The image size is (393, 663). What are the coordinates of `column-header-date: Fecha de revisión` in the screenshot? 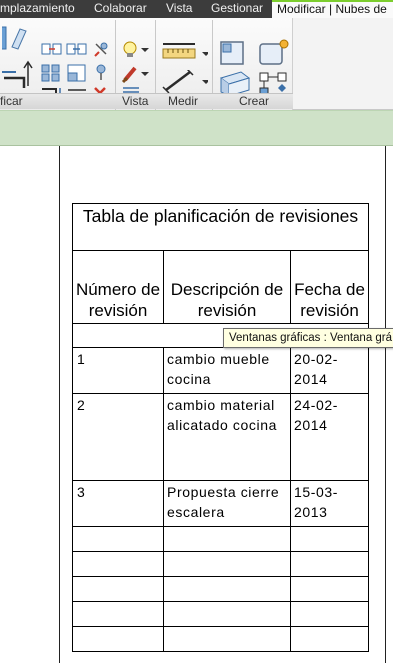 It's located at (329, 287).